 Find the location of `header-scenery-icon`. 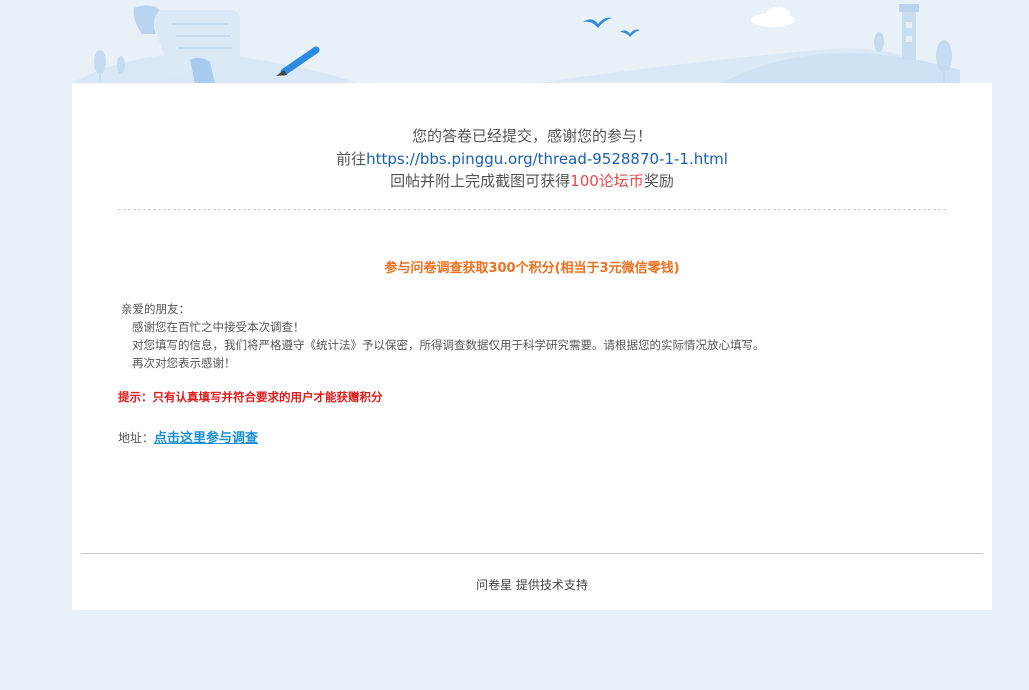

header-scenery-icon is located at coordinates (515, 44).